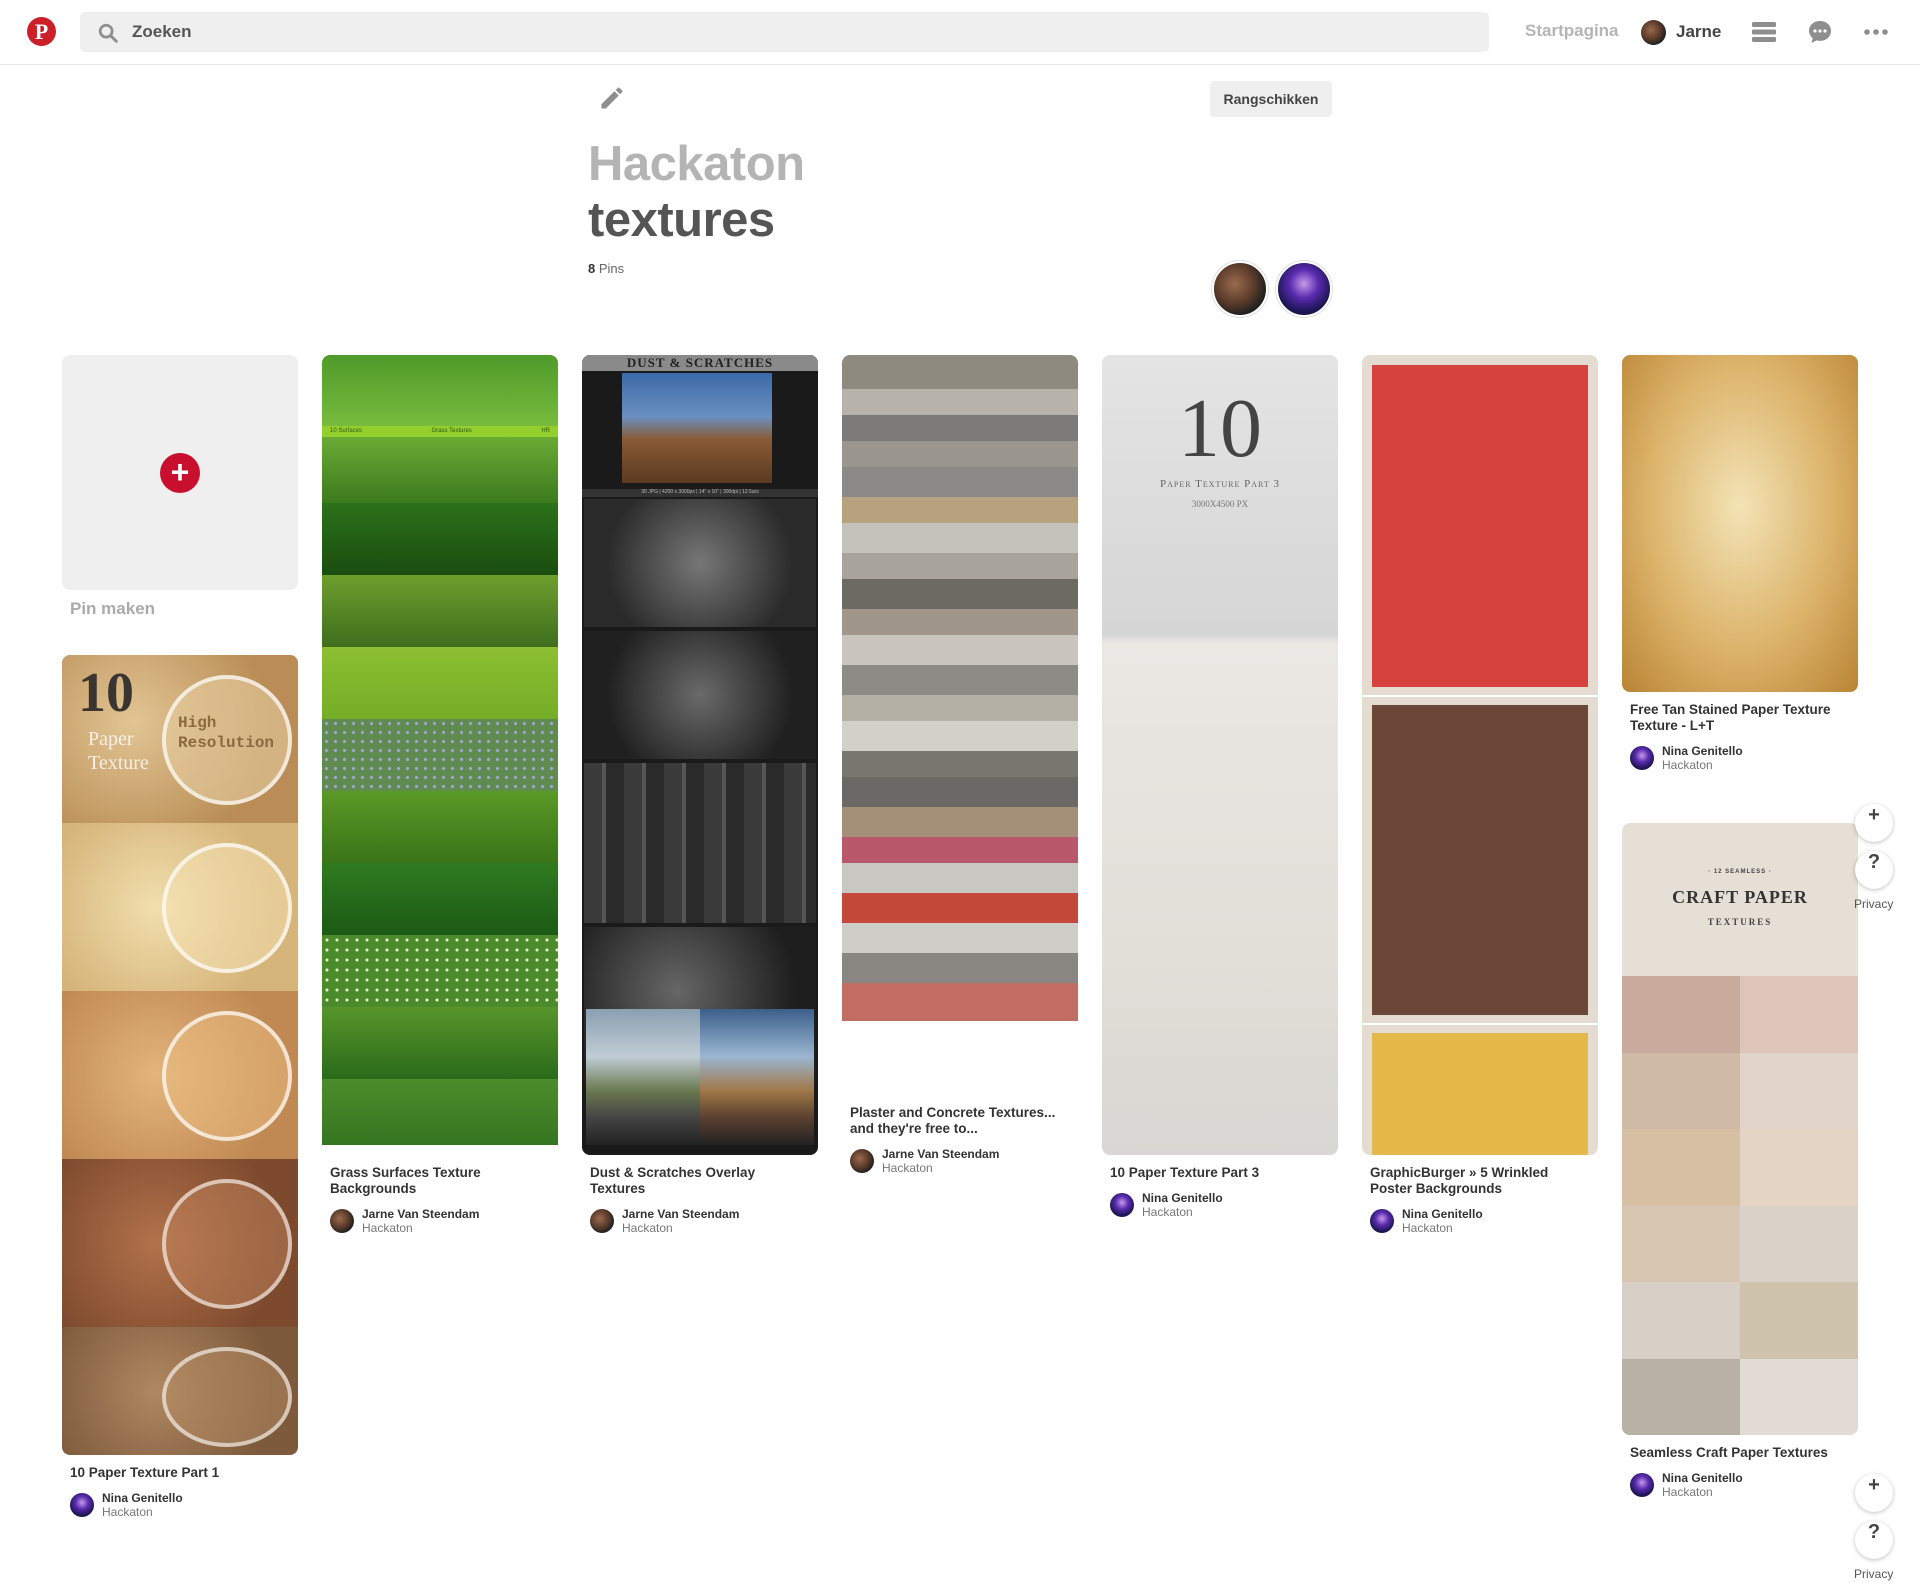 This screenshot has height=1595, width=1920. Describe the element at coordinates (1220, 755) in the screenshot. I see `pin-image: 10 Paper Texture Part 3 3000X4500 PX` at that location.